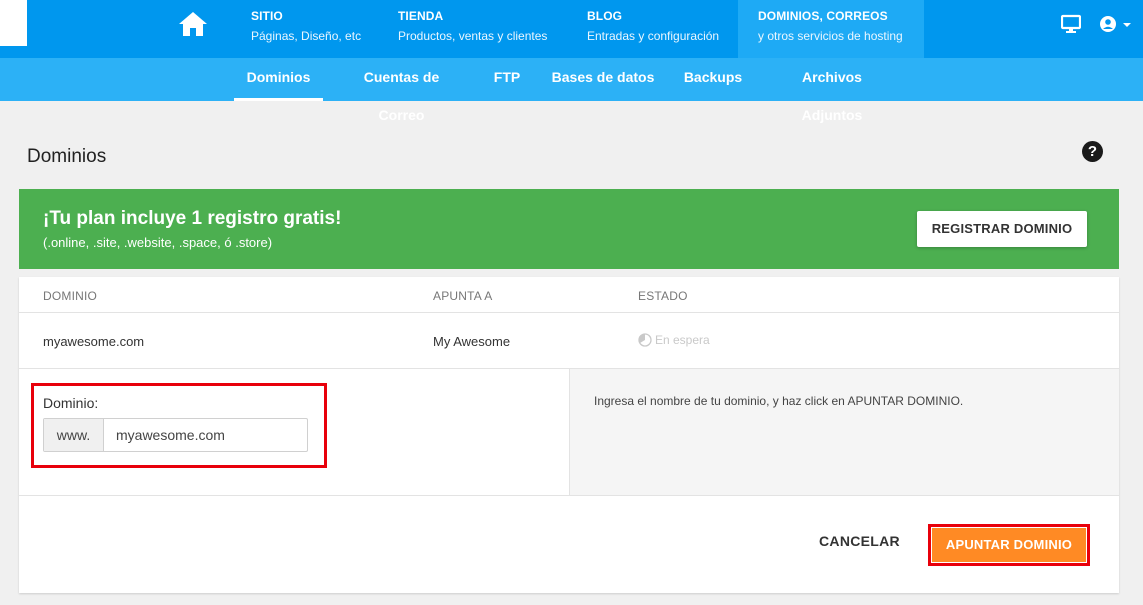 The image size is (1143, 605). I want to click on tab-bases-de-datos: Bases de datos, so click(603, 79).